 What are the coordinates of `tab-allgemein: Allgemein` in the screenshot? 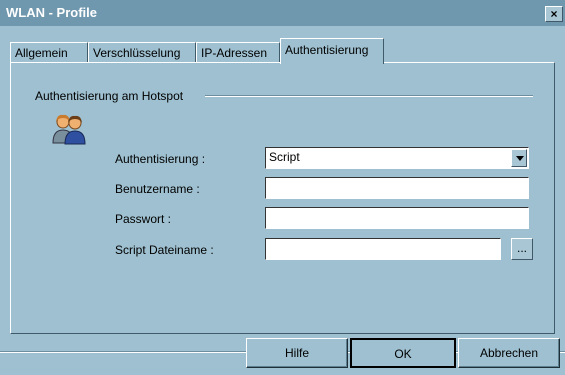 It's located at (49, 52).